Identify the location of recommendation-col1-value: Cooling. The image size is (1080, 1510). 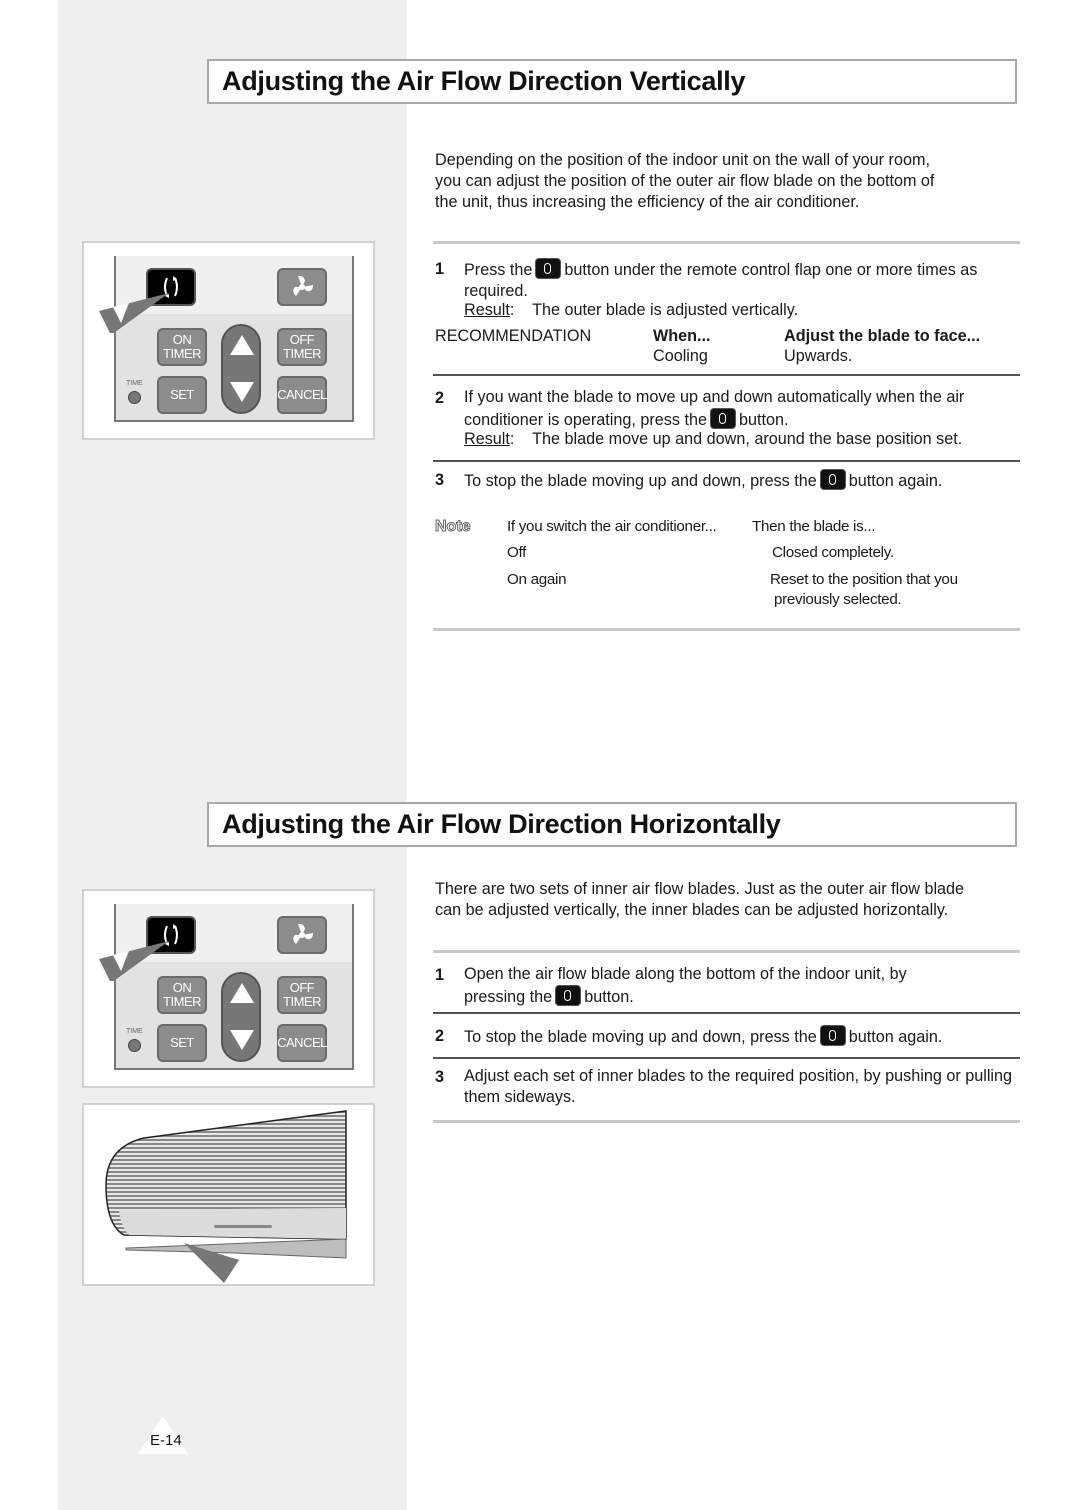
(680, 356).